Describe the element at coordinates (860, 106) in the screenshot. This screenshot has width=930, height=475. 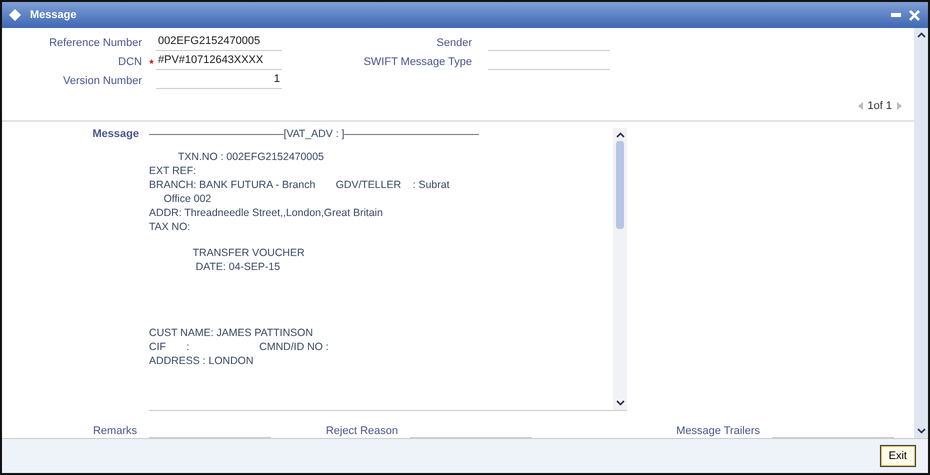
I see `previous-icon` at that location.